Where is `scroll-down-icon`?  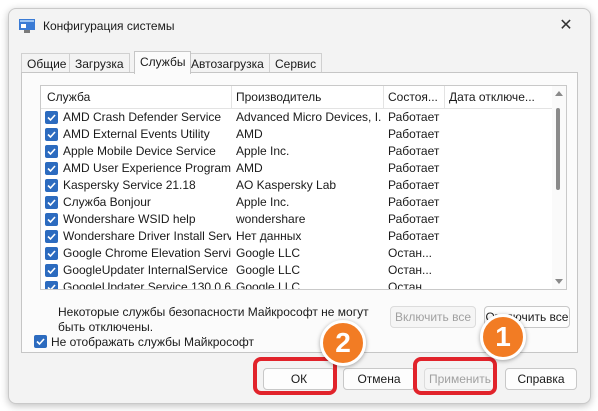 scroll-down-icon is located at coordinates (559, 281).